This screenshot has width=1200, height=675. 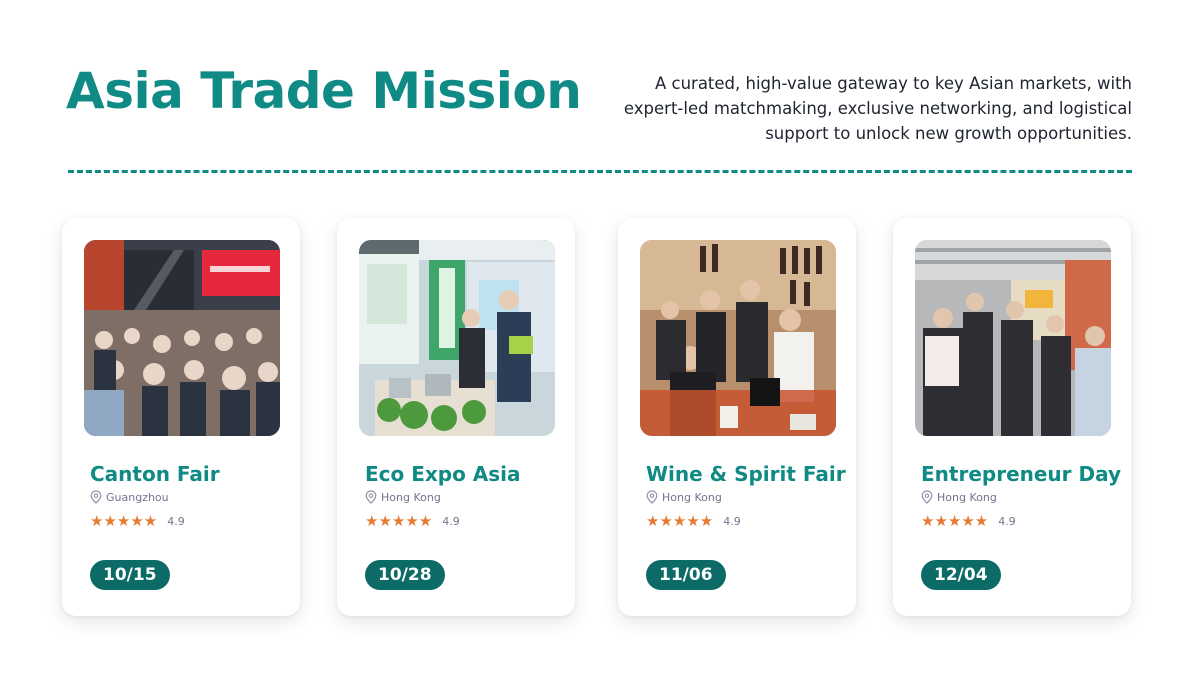 What do you see at coordinates (443, 474) in the screenshot?
I see `event-name: Eco Expo Asia` at bounding box center [443, 474].